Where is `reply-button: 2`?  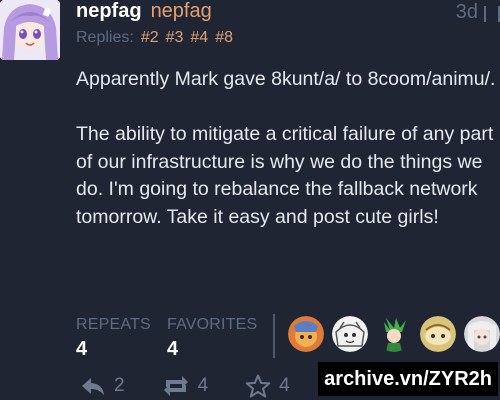
reply-button: 2 is located at coordinates (102, 386).